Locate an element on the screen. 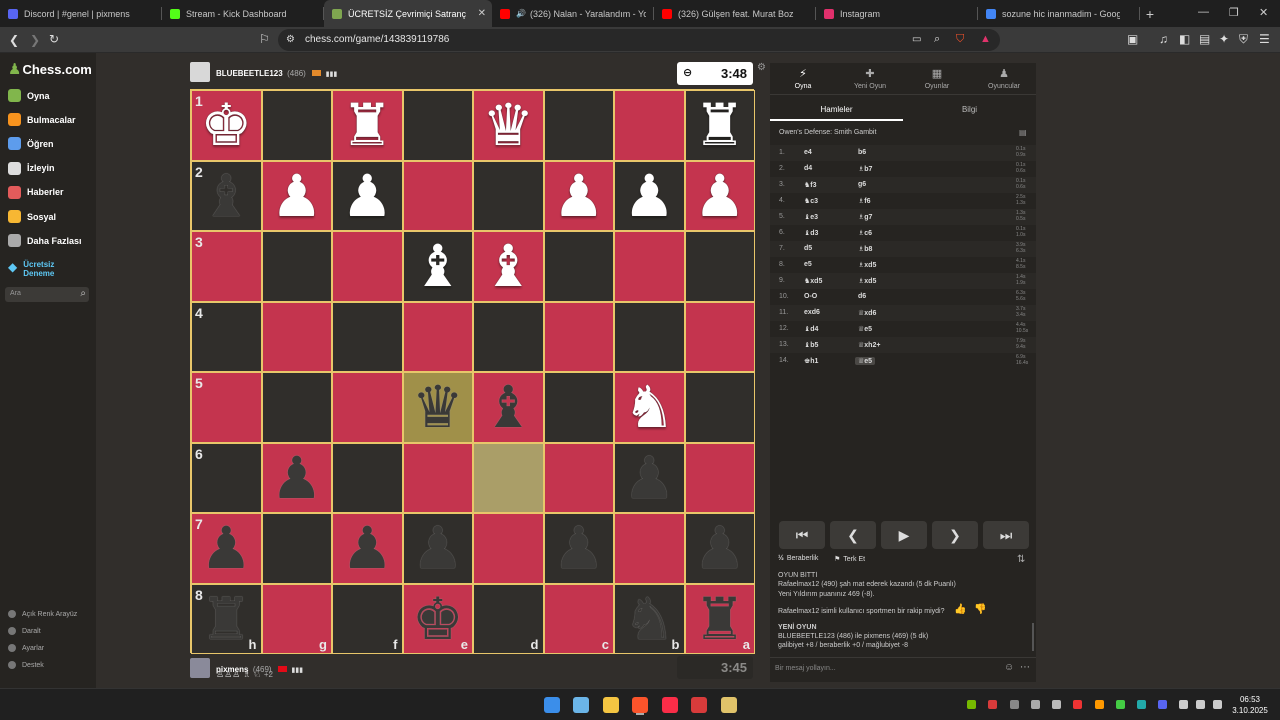  battery-icon is located at coordinates (1217, 704).